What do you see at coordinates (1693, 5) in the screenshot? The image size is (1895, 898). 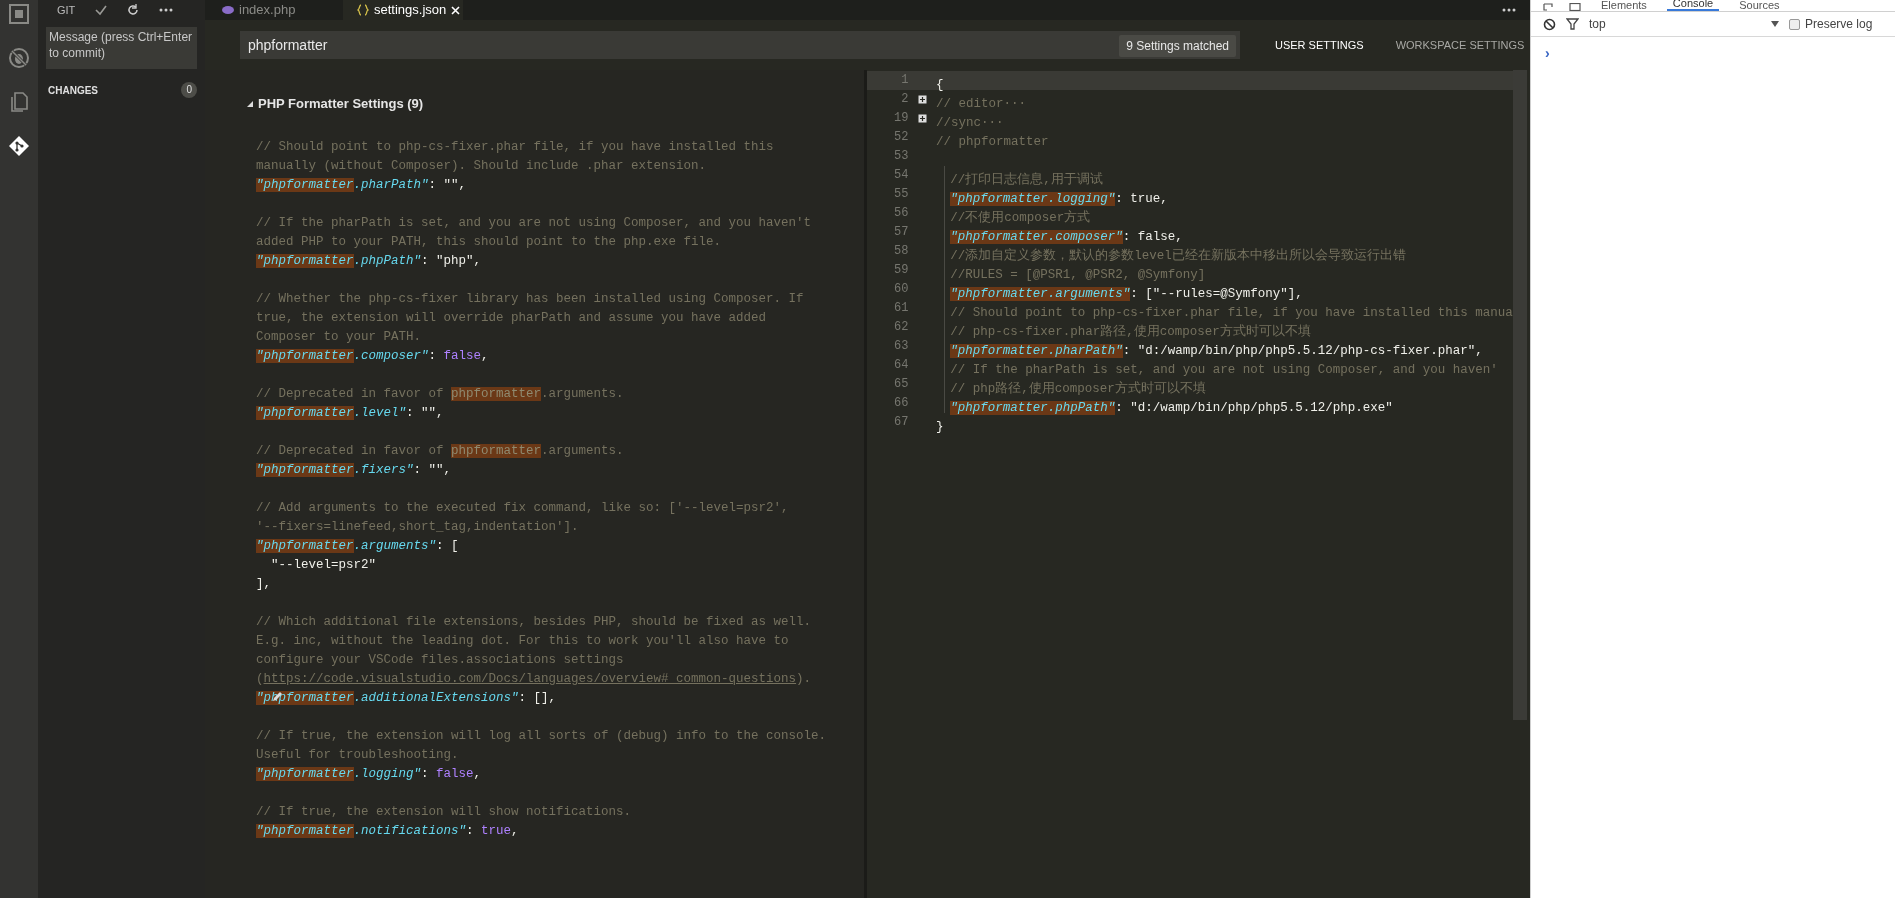 I see `devtools-tab: Console` at bounding box center [1693, 5].